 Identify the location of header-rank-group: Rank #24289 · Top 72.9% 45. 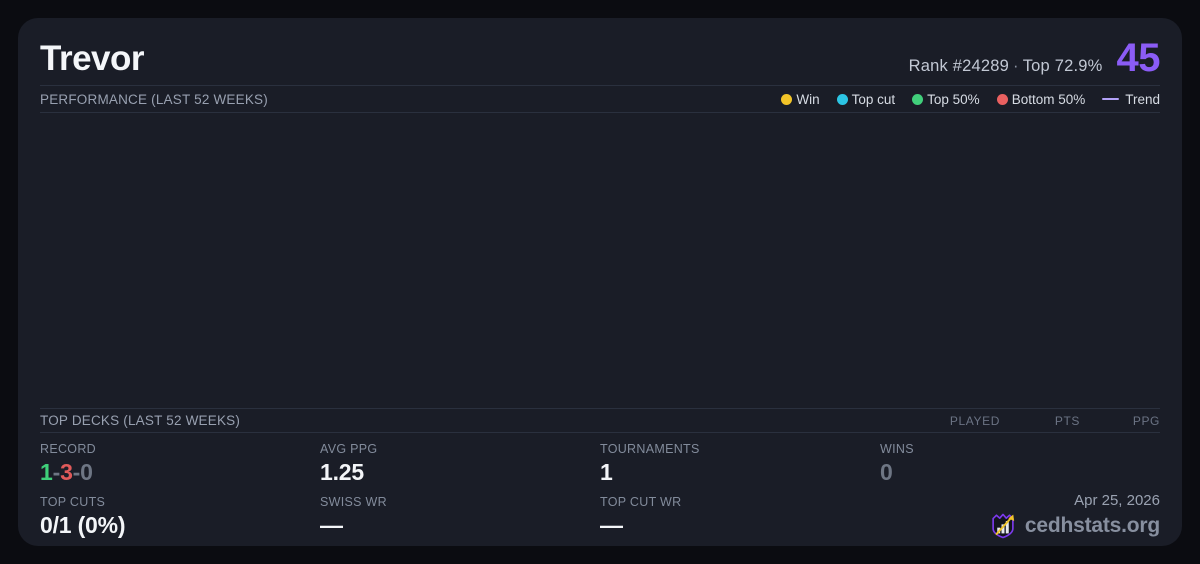
(1035, 58).